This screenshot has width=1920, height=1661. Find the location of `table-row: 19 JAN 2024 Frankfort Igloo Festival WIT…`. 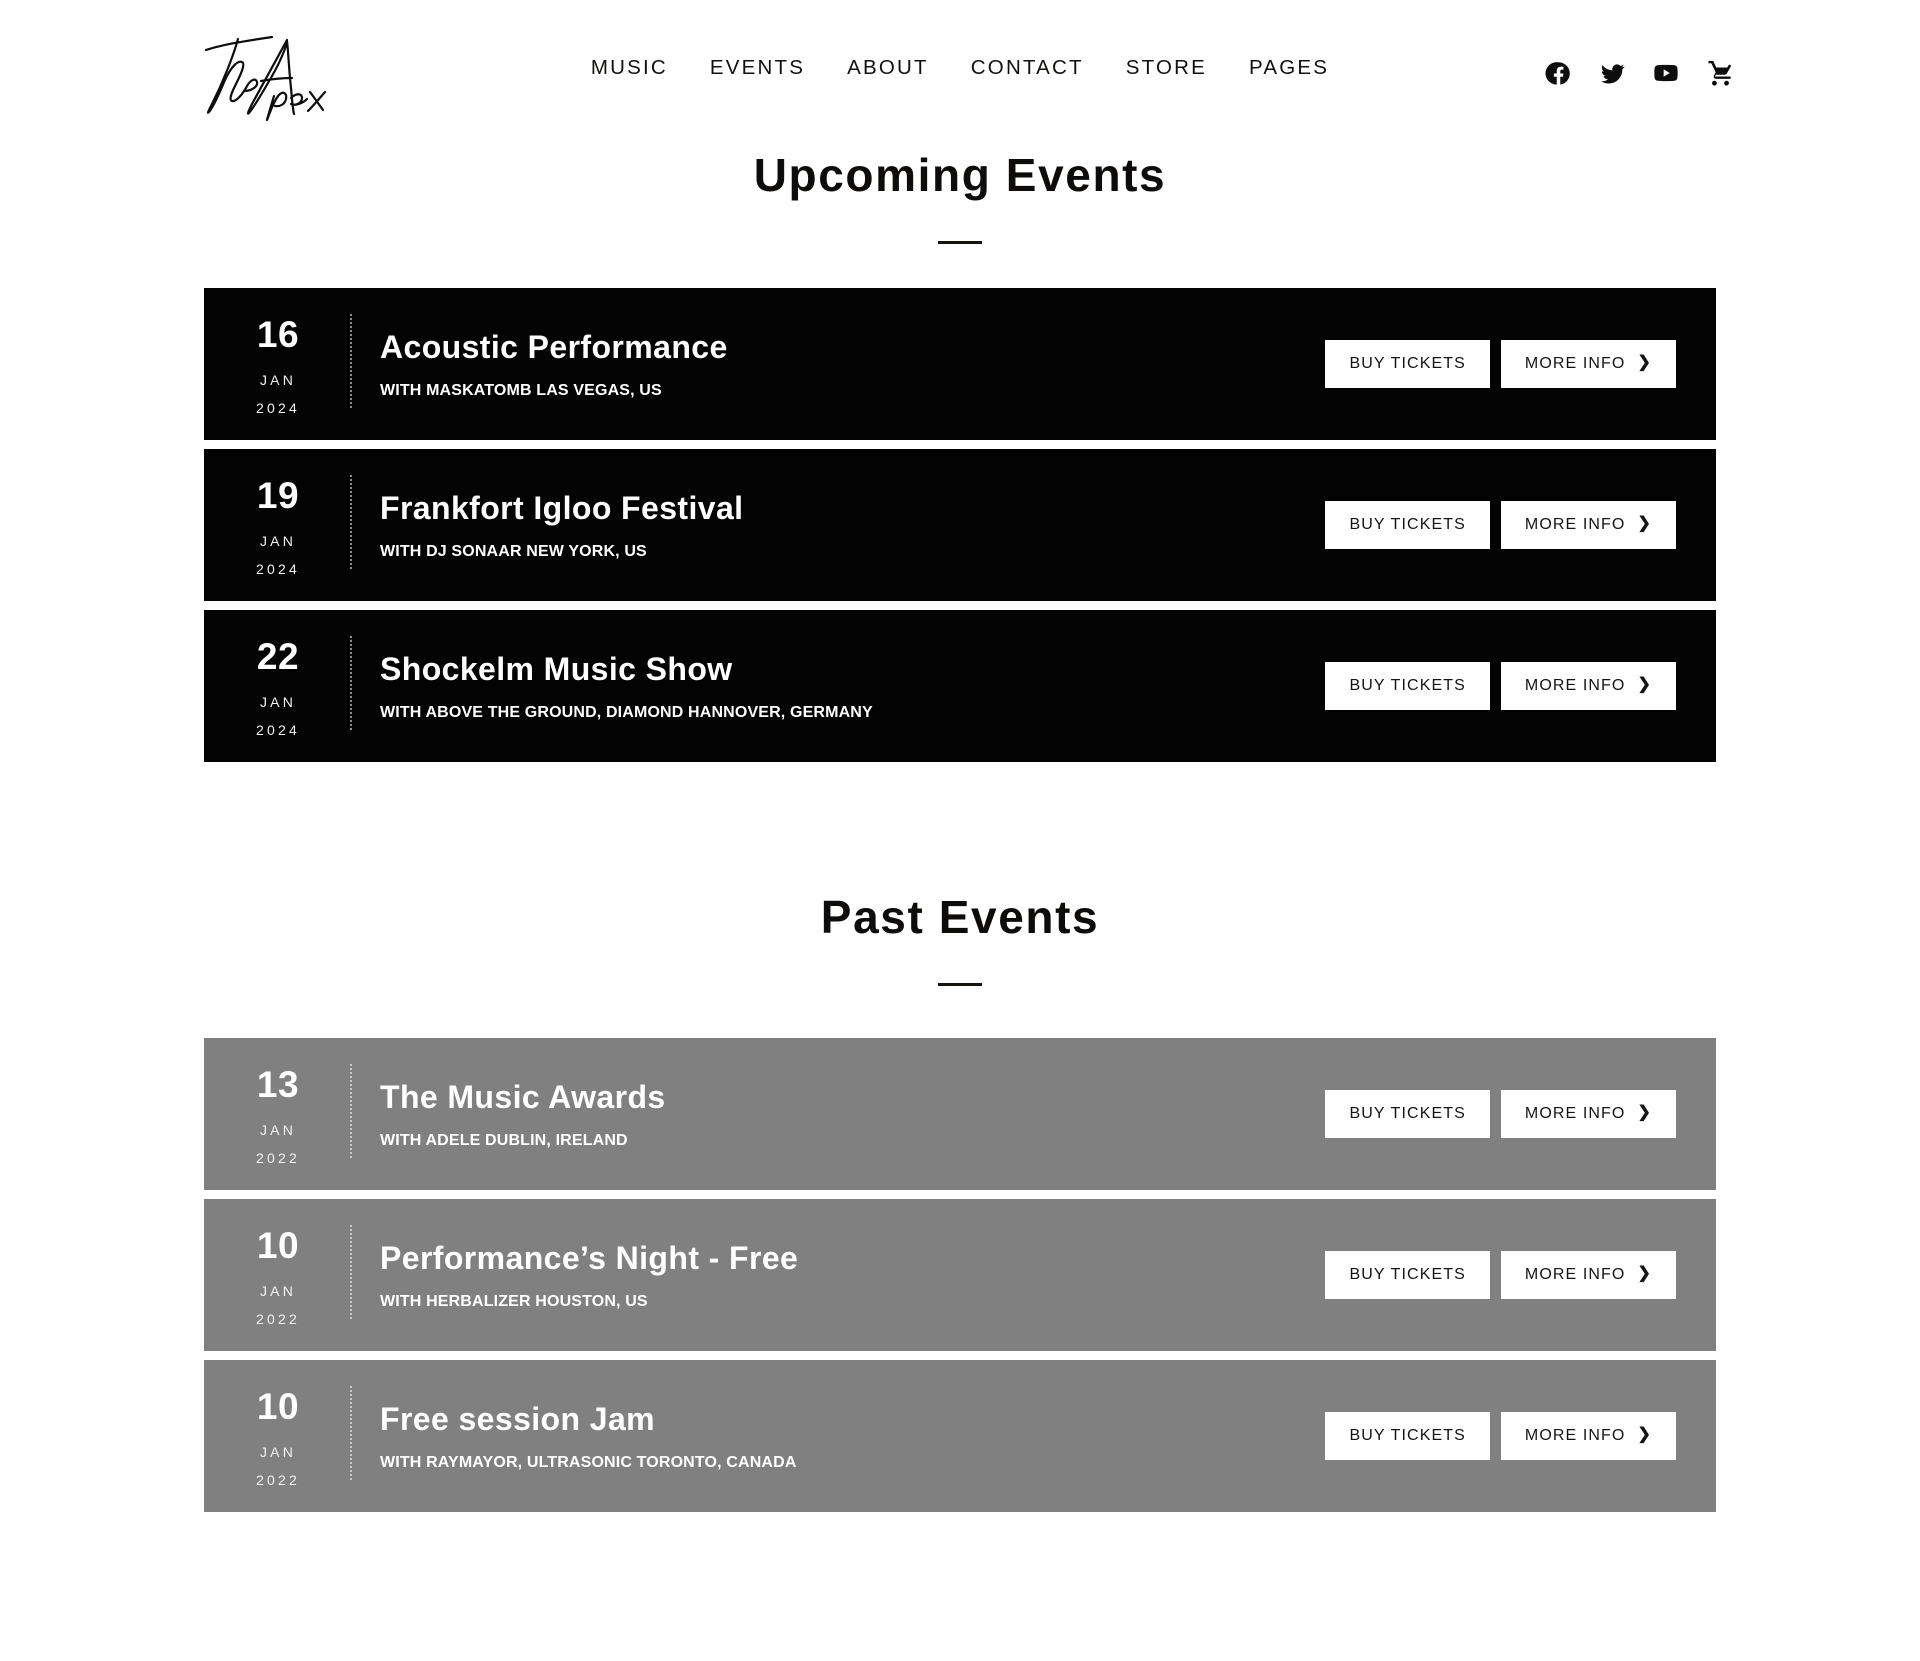

table-row: 19 JAN 2024 Frankfort Igloo Festival WIT… is located at coordinates (960, 525).